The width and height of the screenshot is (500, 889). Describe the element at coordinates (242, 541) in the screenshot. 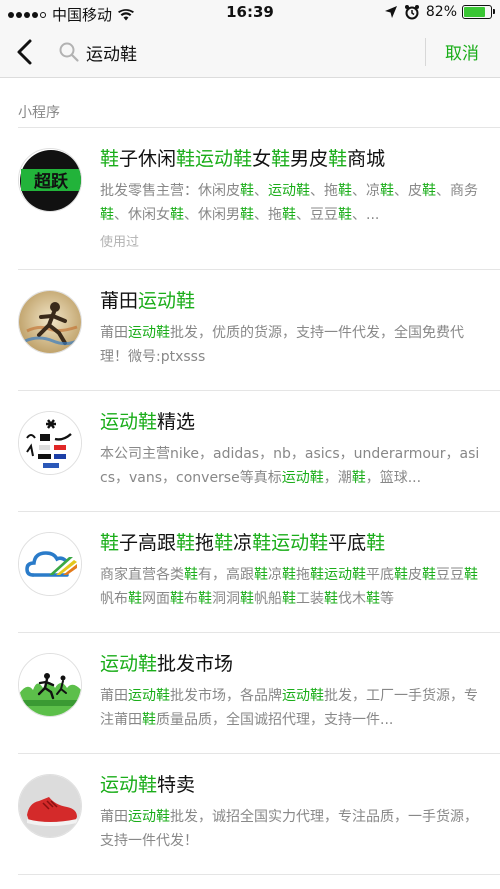

I see `result-title: 鞋子高跟鞋拖鞋凉鞋运动鞋平底鞋` at that location.